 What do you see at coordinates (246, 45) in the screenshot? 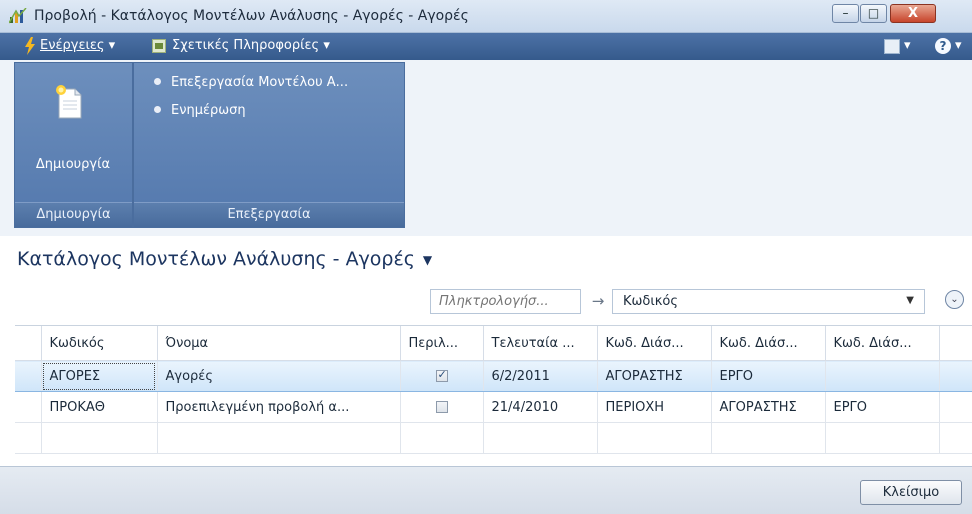
I see `related-info-label: Σχετικές Πληροφορίες` at bounding box center [246, 45].